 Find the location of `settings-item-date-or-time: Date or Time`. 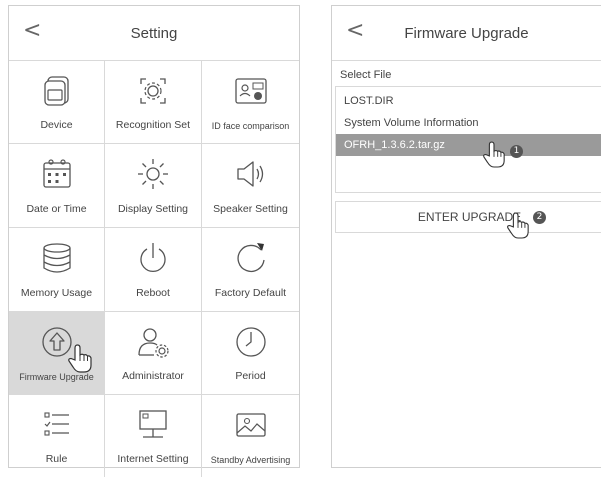

settings-item-date-or-time: Date or Time is located at coordinates (57, 186).